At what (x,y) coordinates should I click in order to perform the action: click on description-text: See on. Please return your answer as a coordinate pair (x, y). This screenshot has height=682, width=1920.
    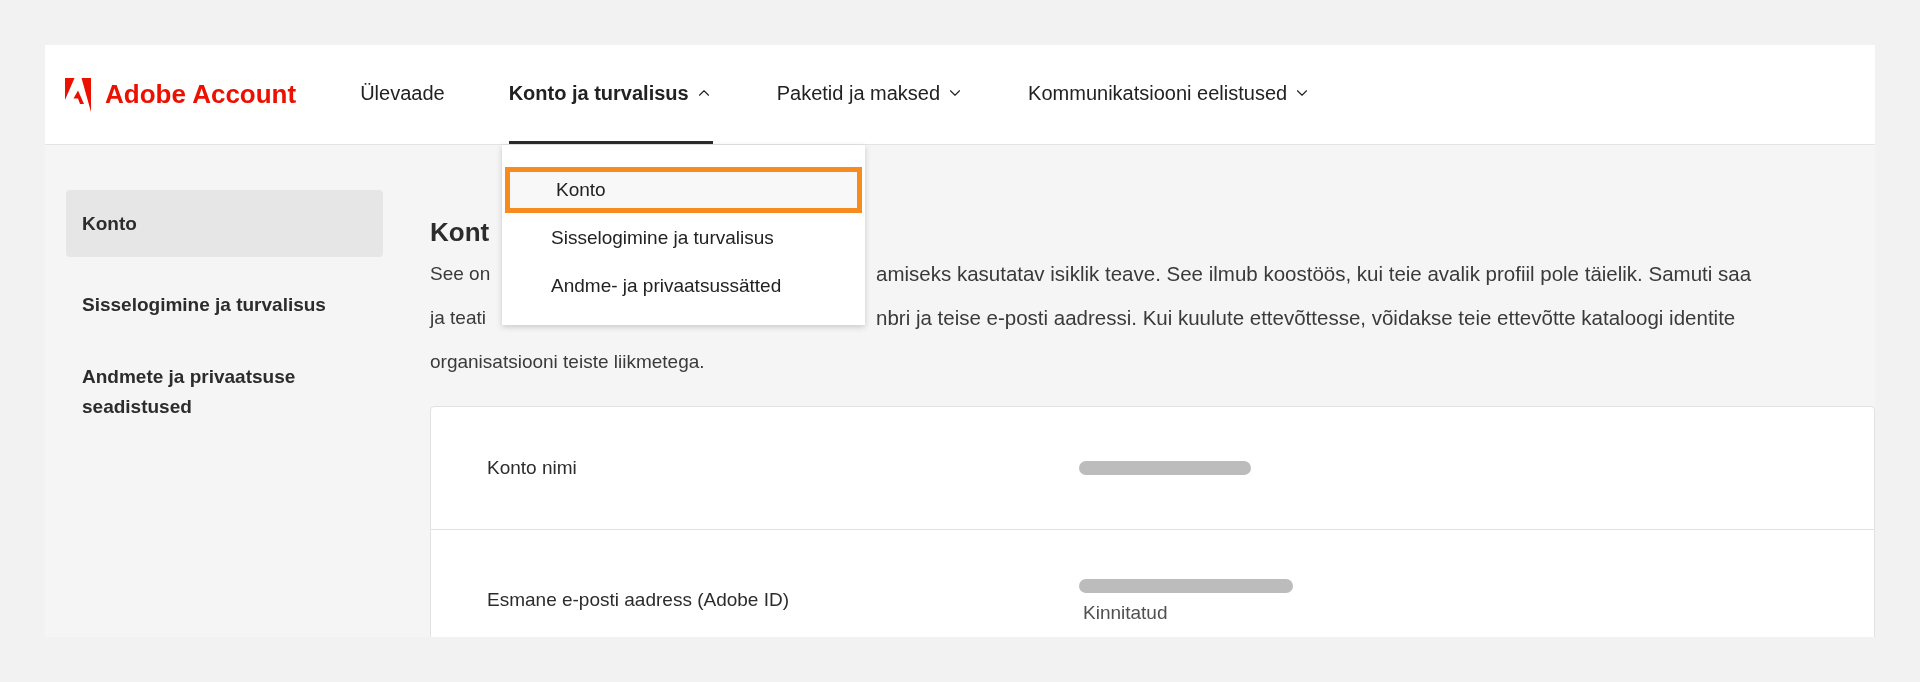
    Looking at the image, I should click on (460, 273).